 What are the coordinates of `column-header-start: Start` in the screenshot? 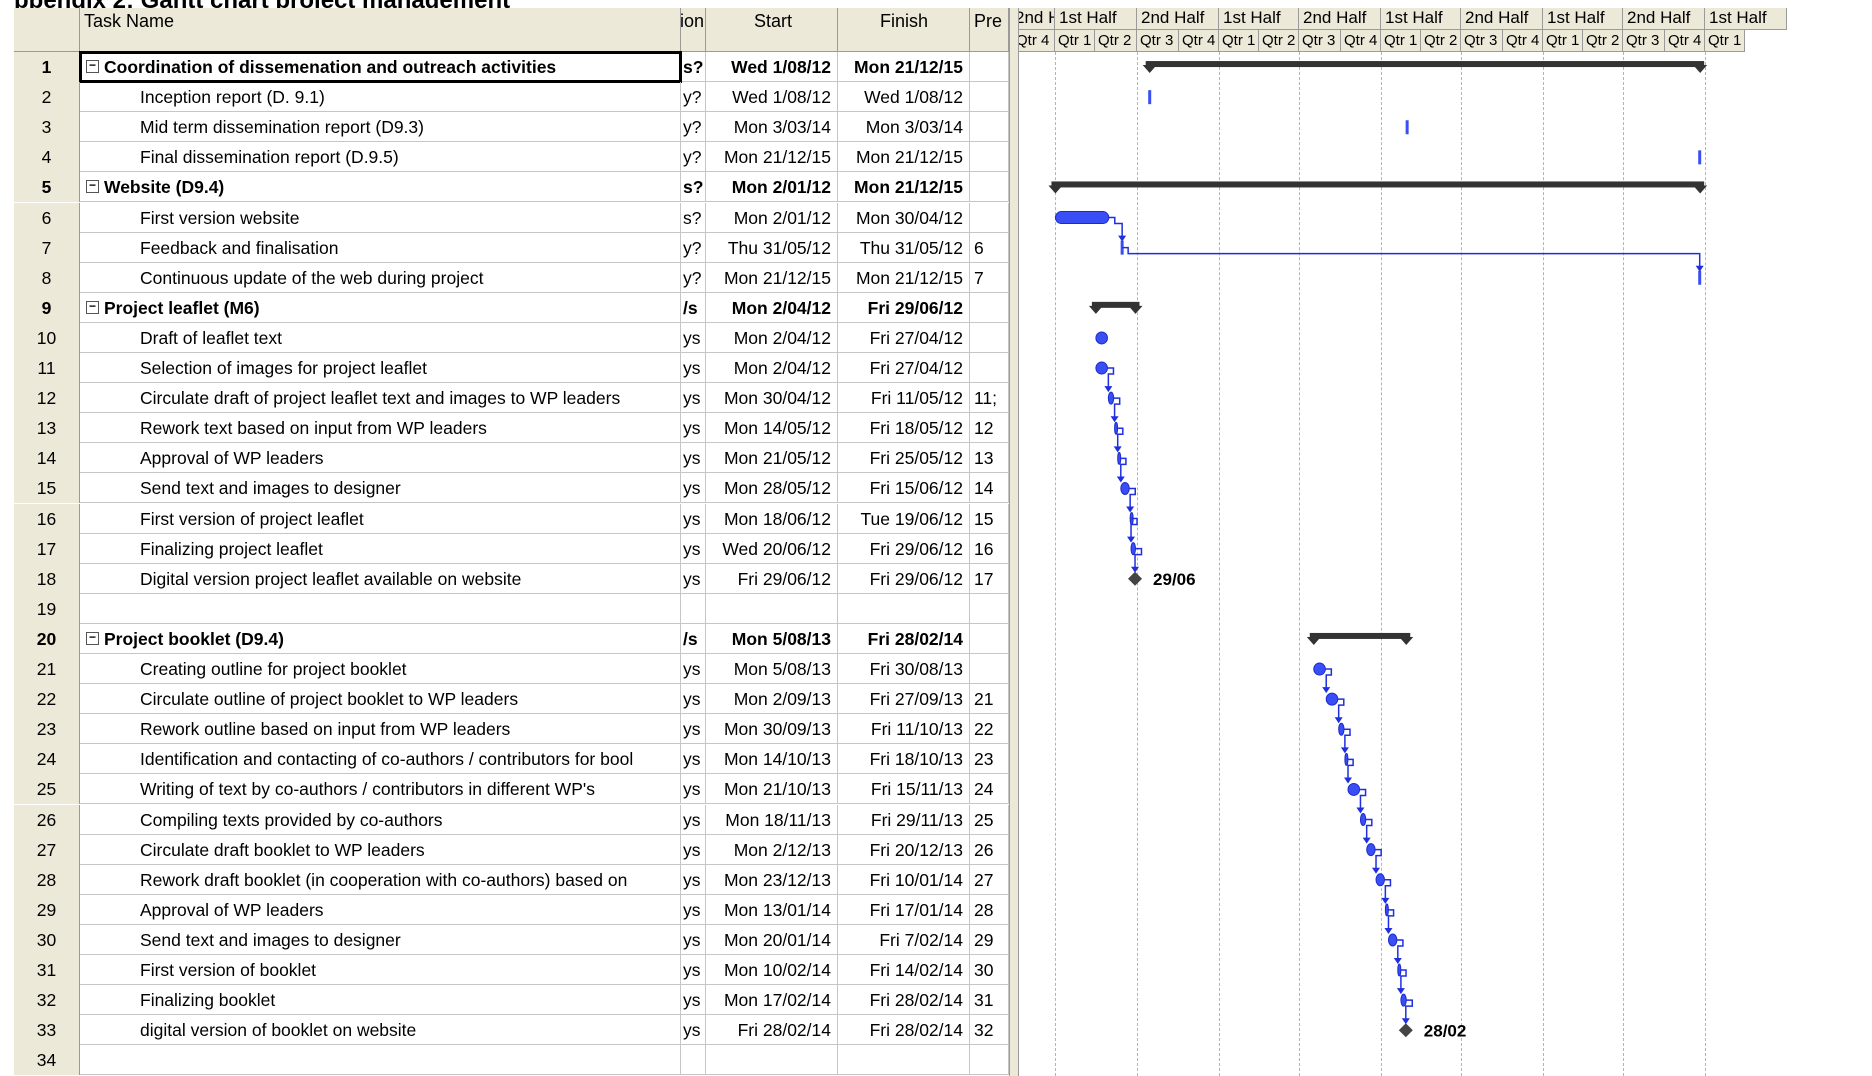 It's located at (772, 30).